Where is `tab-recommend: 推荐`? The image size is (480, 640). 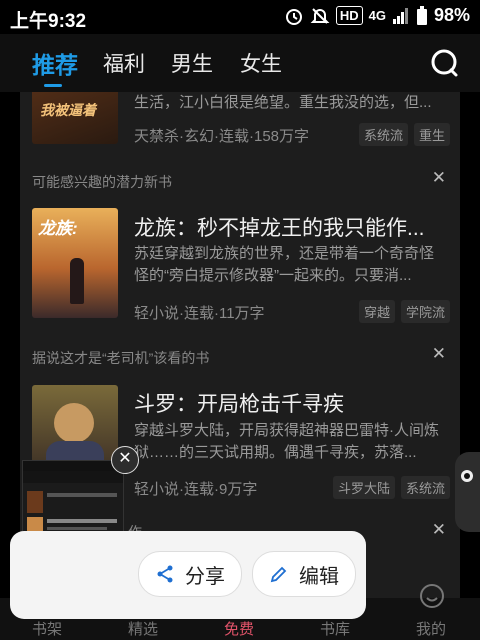 tab-recommend: 推荐 is located at coordinates (55, 63).